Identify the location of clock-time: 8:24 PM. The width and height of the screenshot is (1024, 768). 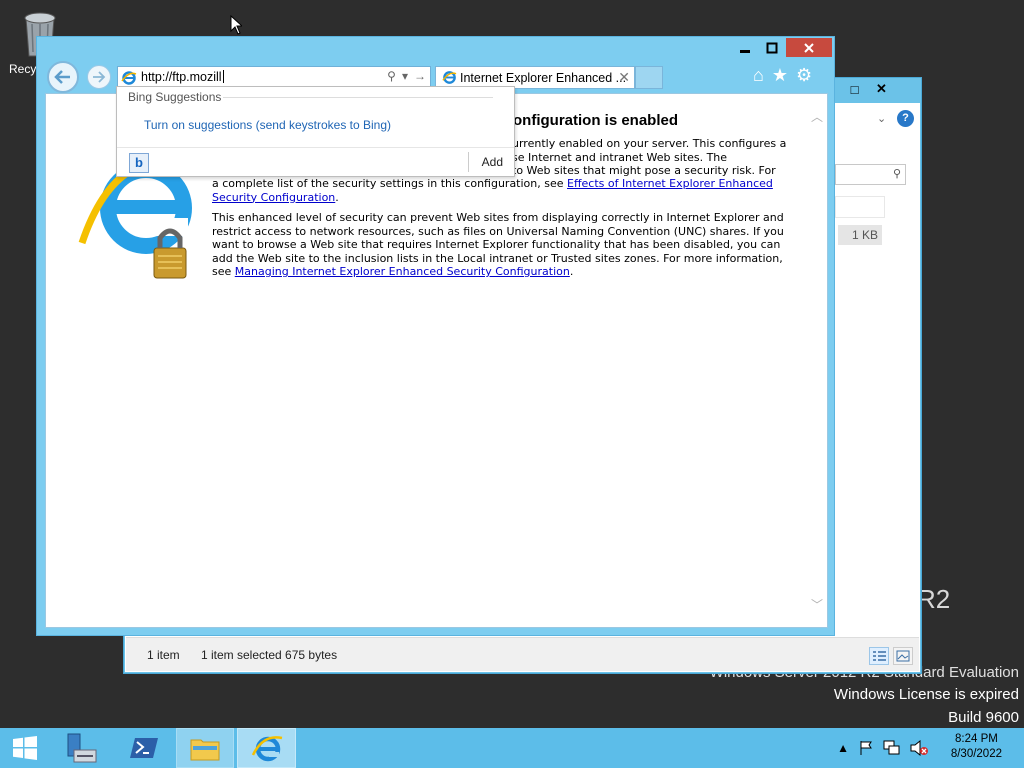
(976, 739).